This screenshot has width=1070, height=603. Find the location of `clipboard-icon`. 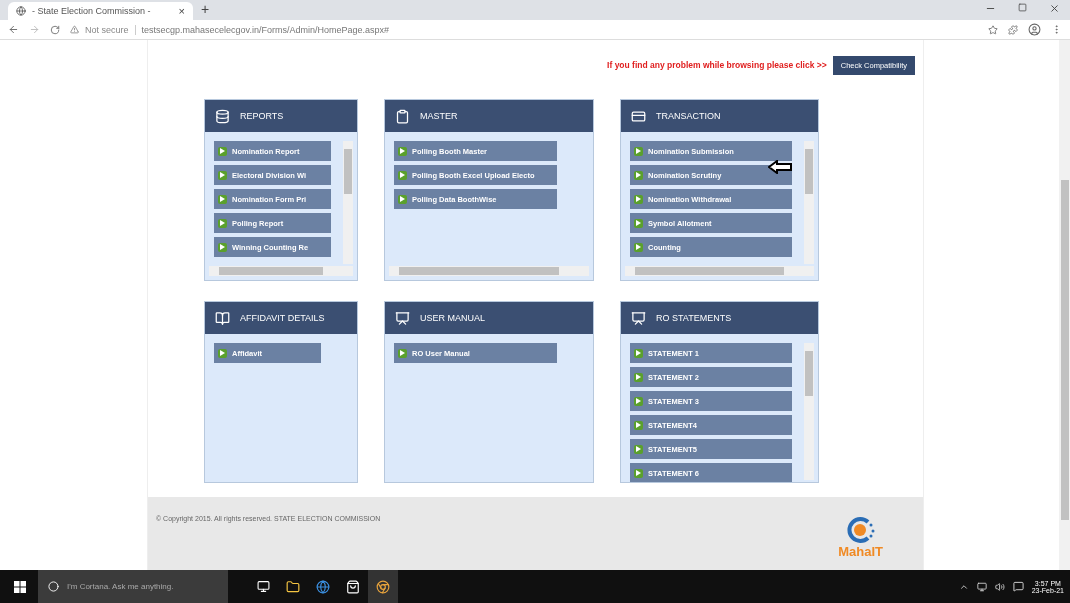

clipboard-icon is located at coordinates (402, 116).